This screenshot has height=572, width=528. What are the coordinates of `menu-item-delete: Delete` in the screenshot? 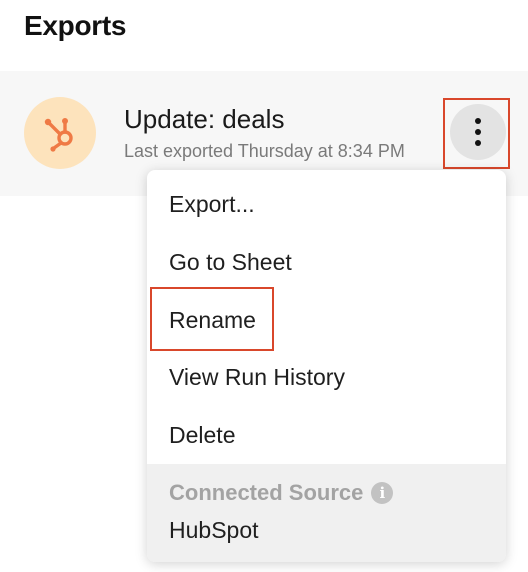 It's located at (326, 435).